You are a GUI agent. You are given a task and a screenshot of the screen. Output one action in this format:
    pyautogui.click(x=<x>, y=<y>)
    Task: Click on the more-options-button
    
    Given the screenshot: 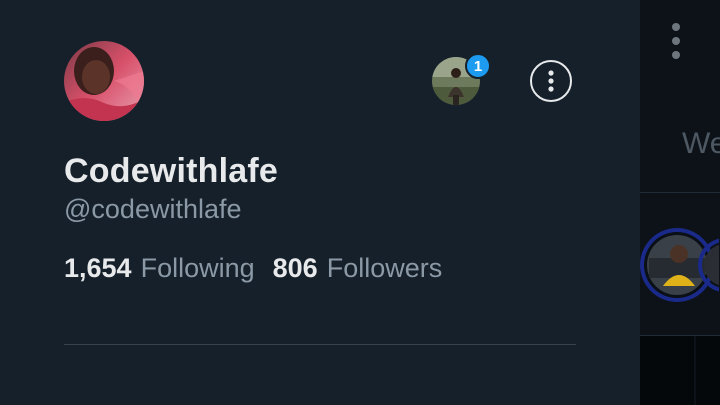 What is the action you would take?
    pyautogui.click(x=551, y=81)
    